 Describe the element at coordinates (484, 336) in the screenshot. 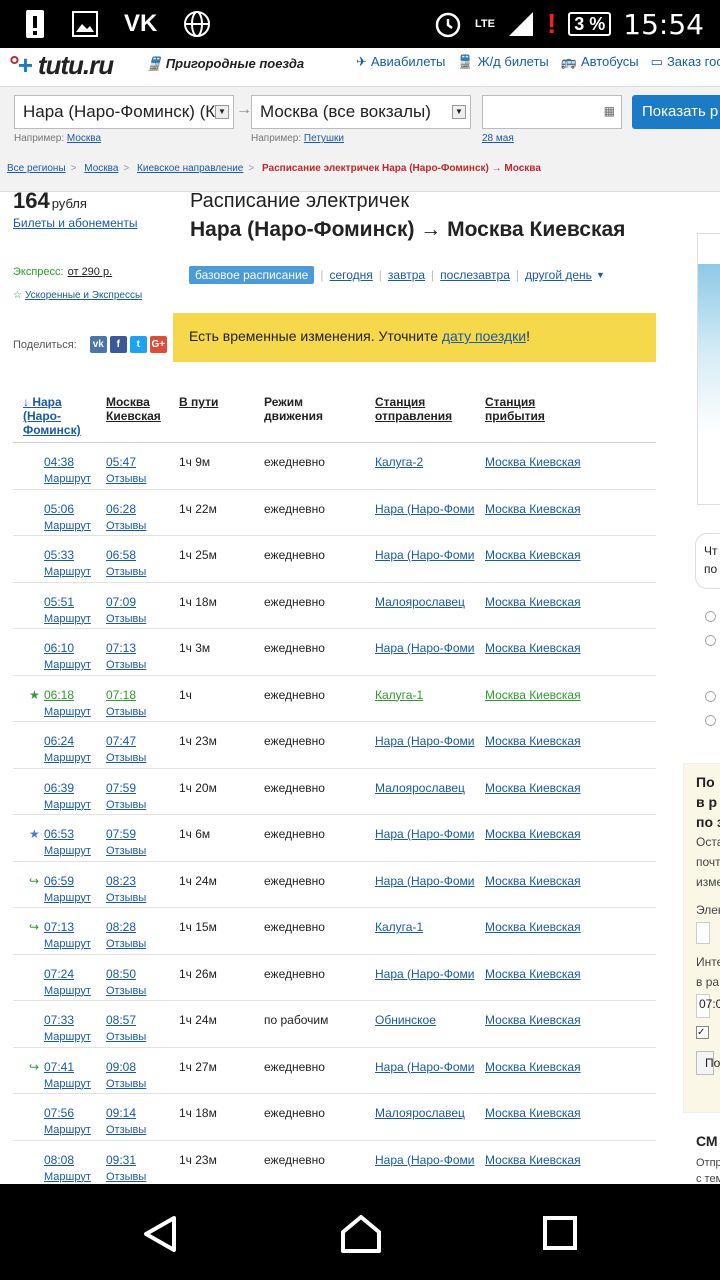

I see `notice-date-link: дату поездки` at that location.